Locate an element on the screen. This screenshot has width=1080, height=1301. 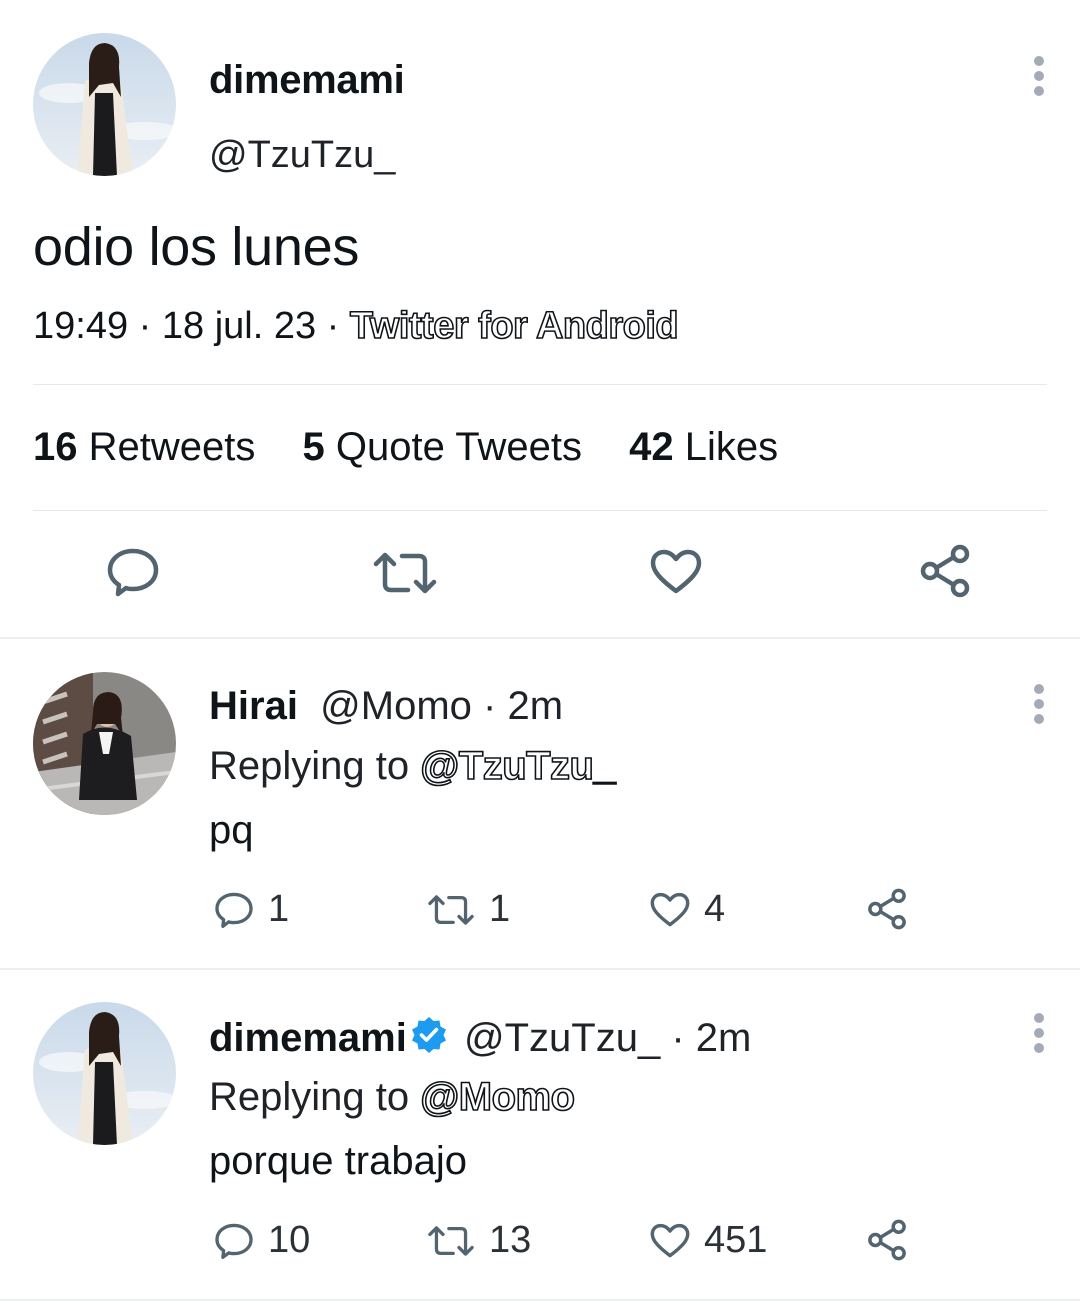
tweet-meta: 19:49 · 18 jul. 23 · Twitter for Android is located at coordinates (356, 326).